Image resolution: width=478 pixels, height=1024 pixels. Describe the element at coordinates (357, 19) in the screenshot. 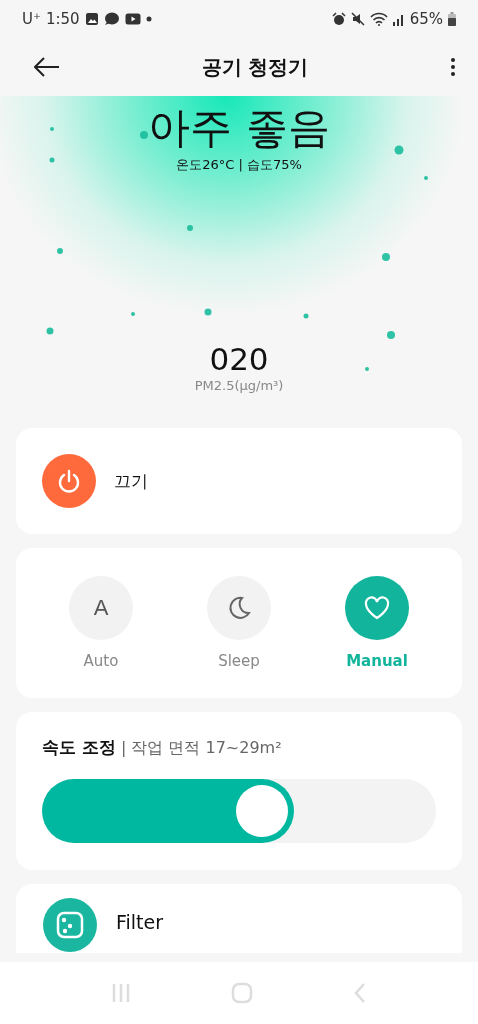

I see `mute-icon` at that location.